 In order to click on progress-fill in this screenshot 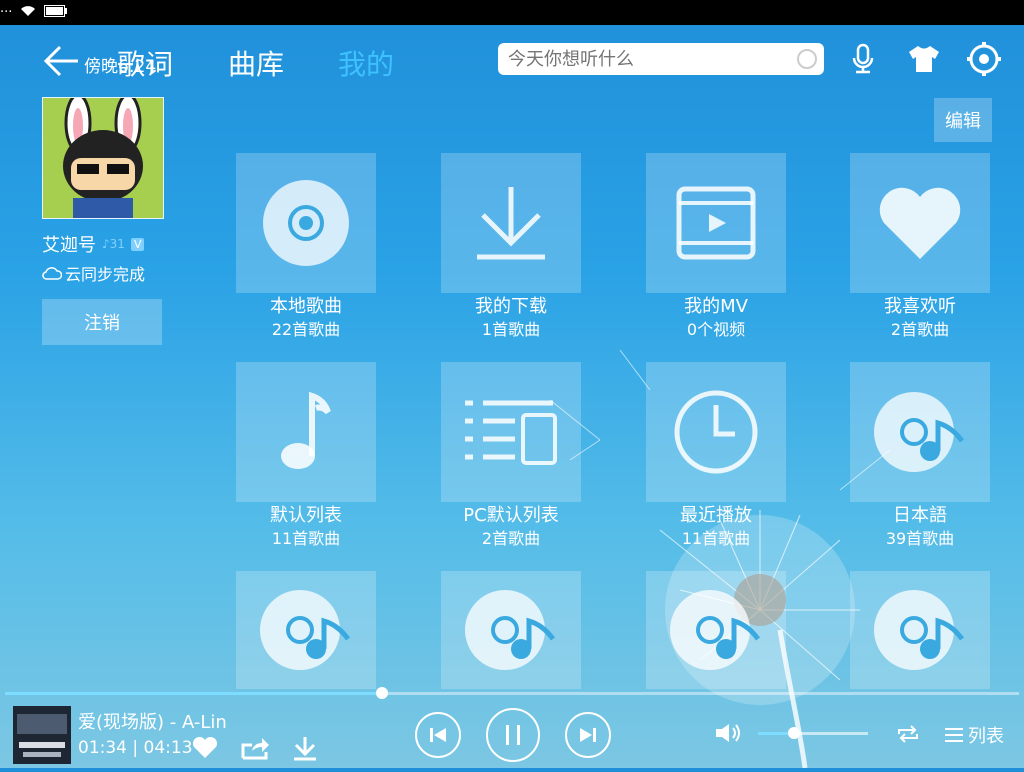, I will do `click(194, 693)`.